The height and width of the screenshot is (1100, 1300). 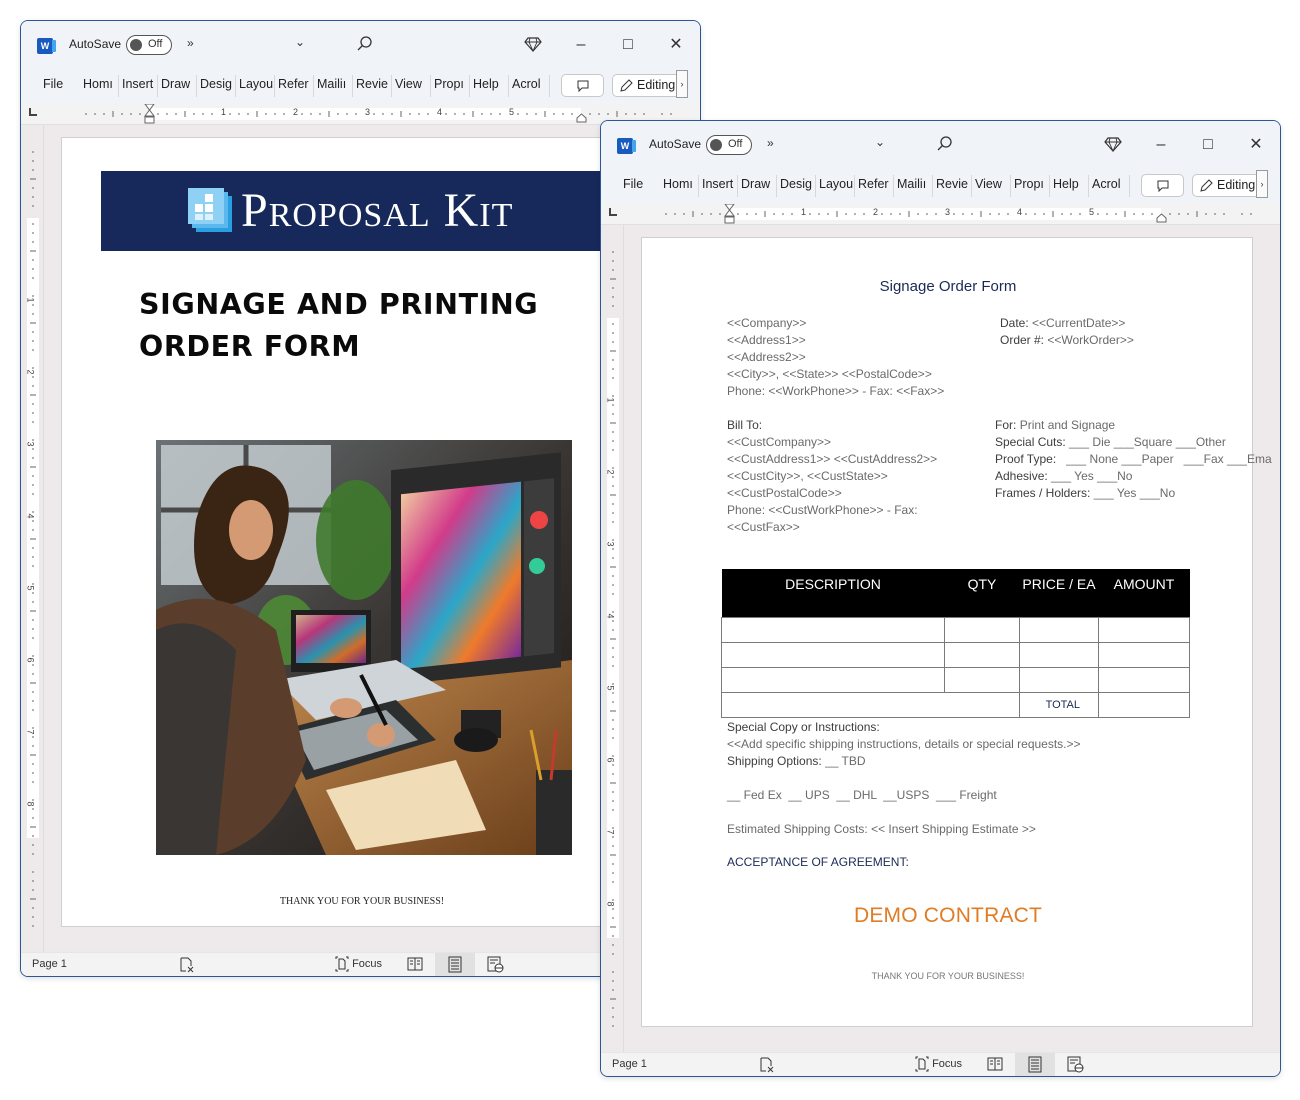 What do you see at coordinates (626, 146) in the screenshot?
I see `word-icon: W` at bounding box center [626, 146].